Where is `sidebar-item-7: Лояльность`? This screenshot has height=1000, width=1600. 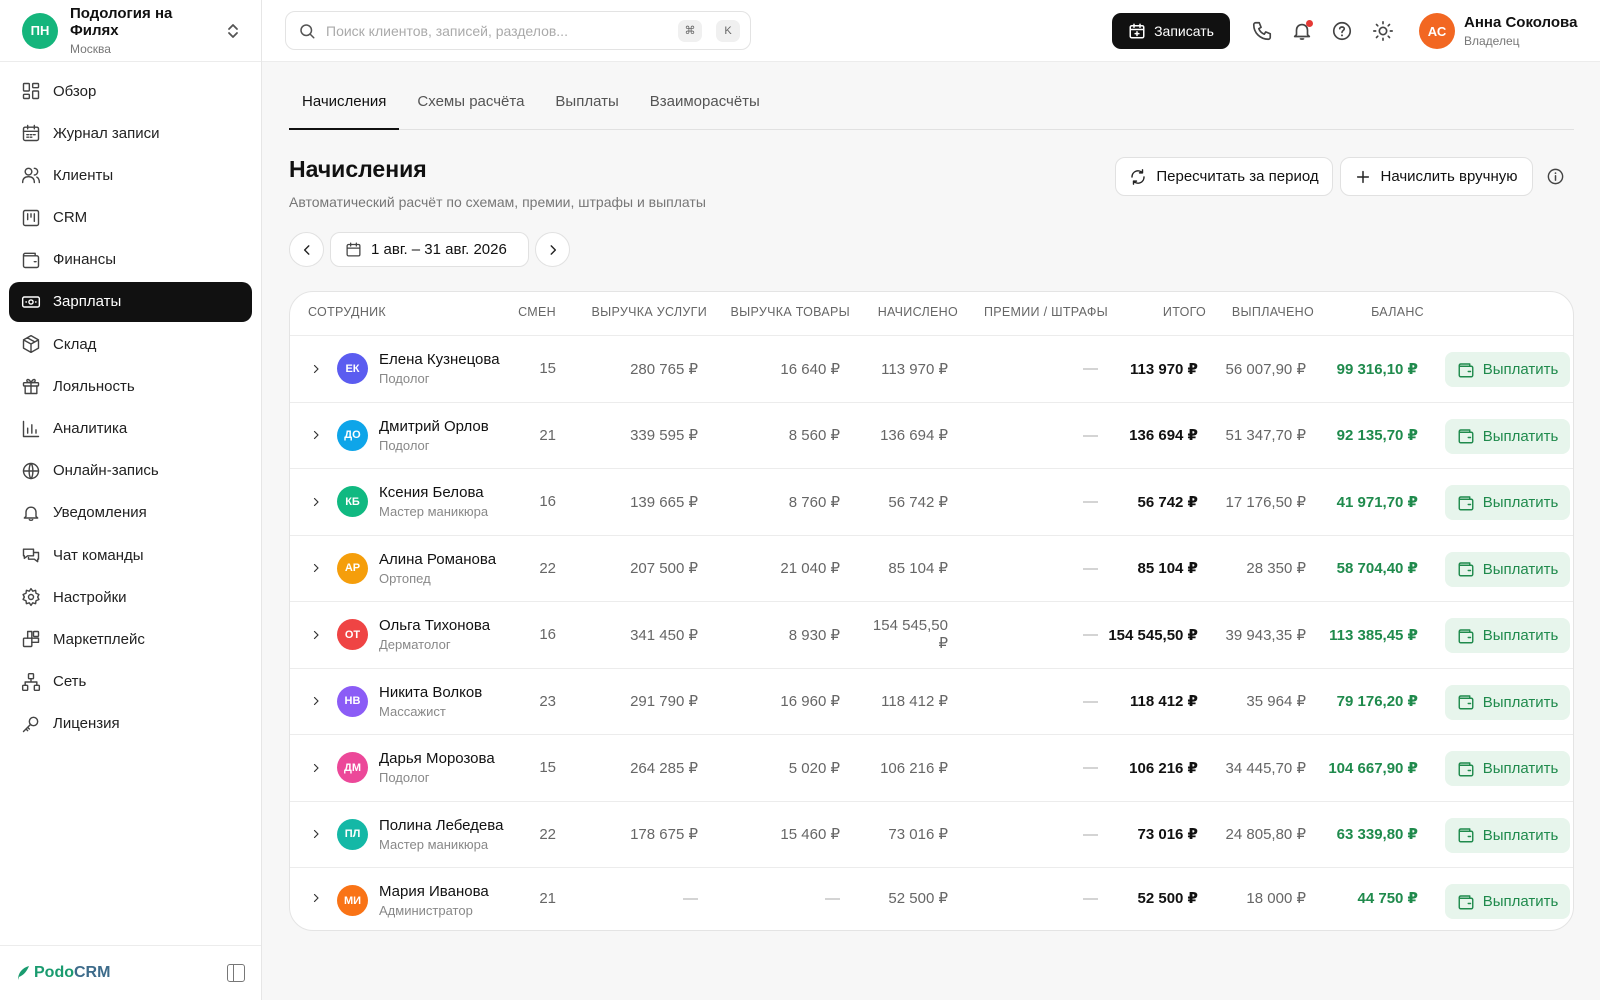 sidebar-item-7: Лояльность is located at coordinates (130, 386).